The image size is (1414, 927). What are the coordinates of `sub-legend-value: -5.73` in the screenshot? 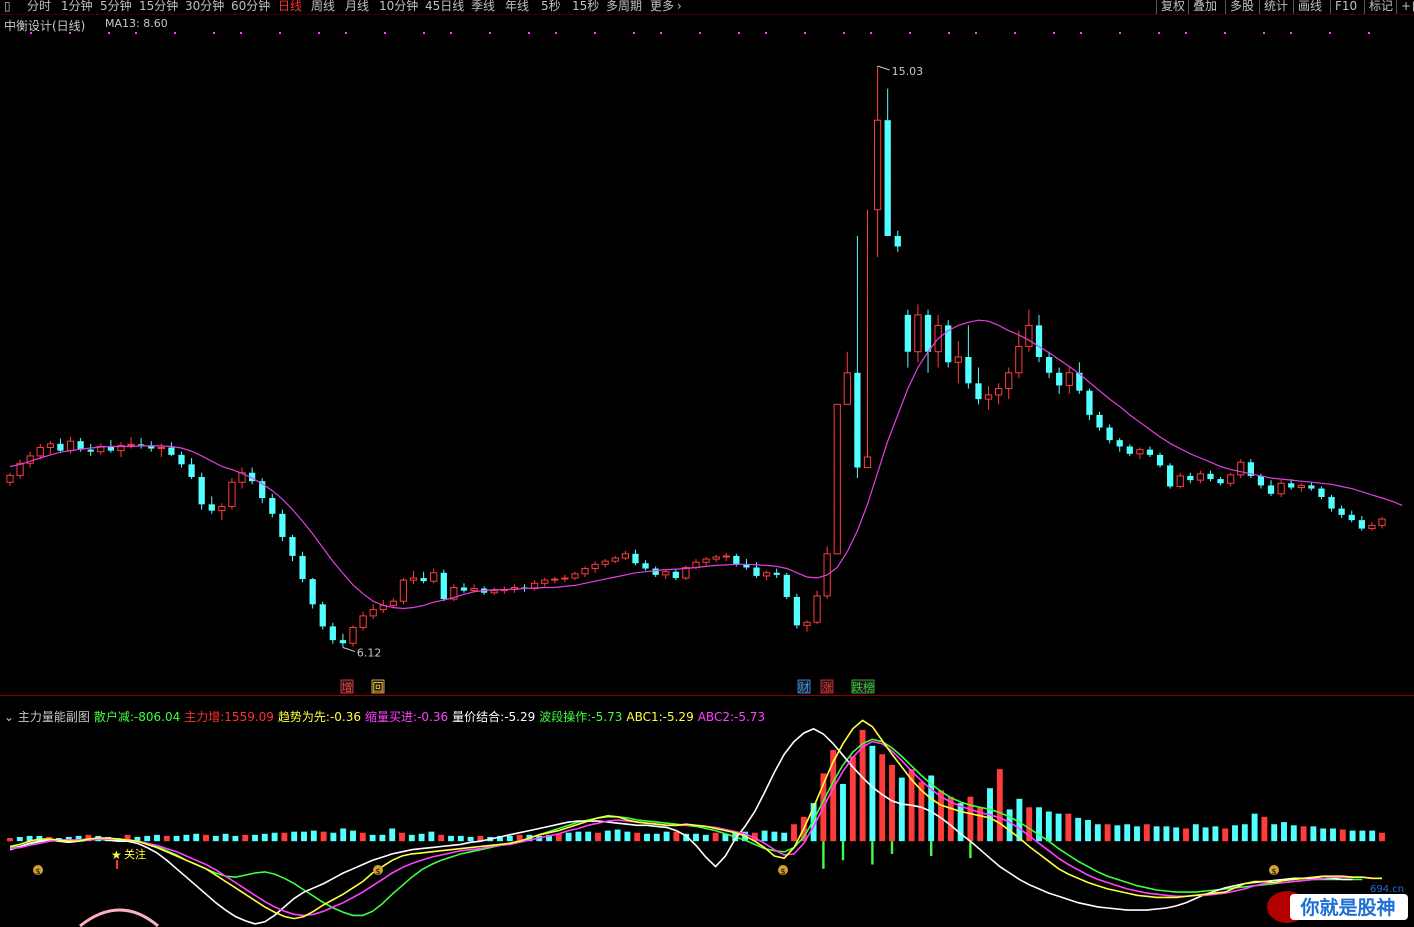 It's located at (750, 717).